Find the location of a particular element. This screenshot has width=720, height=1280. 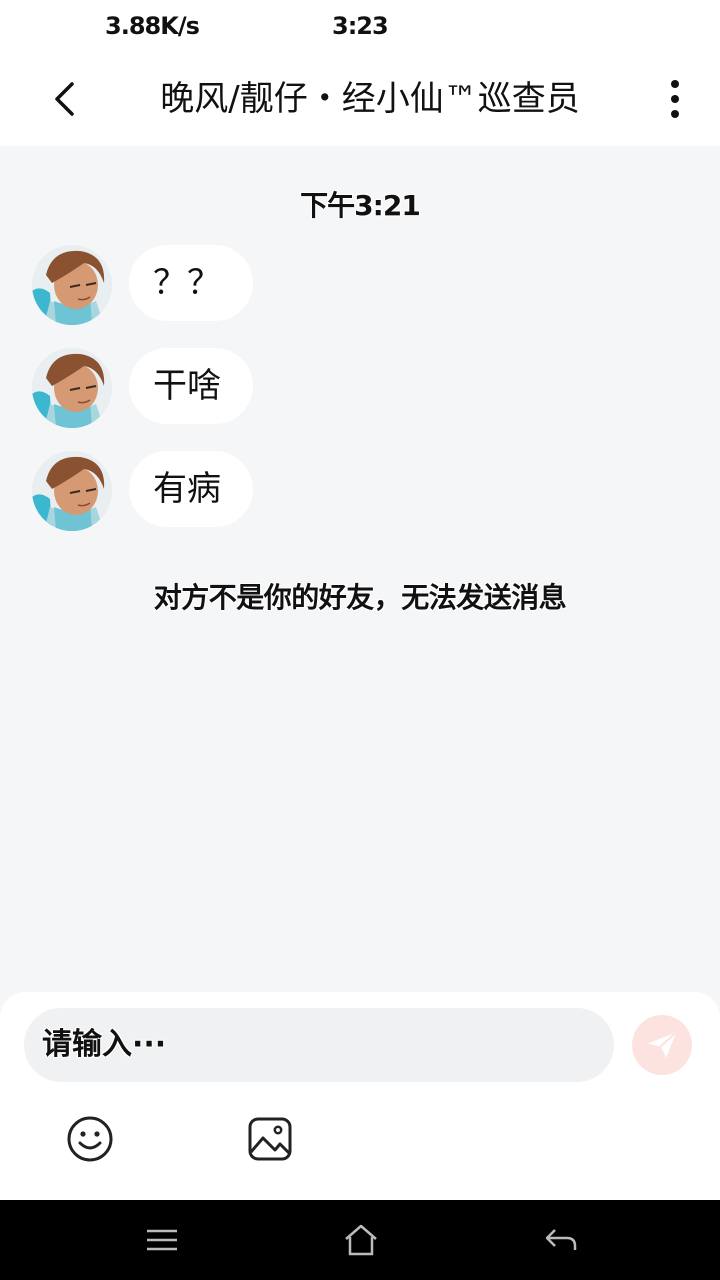

message-bubble: 干啥 is located at coordinates (191, 386).